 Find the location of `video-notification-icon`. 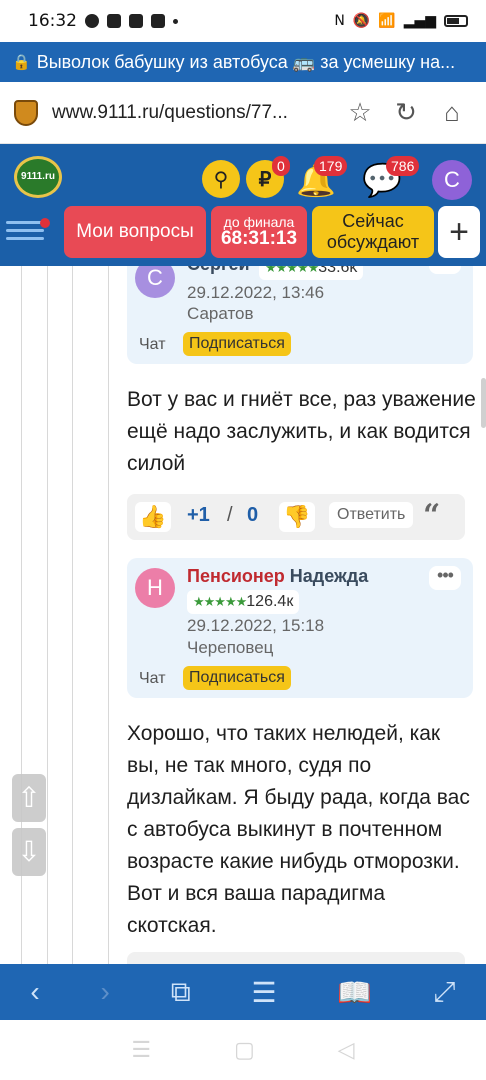

video-notification-icon is located at coordinates (136, 21).